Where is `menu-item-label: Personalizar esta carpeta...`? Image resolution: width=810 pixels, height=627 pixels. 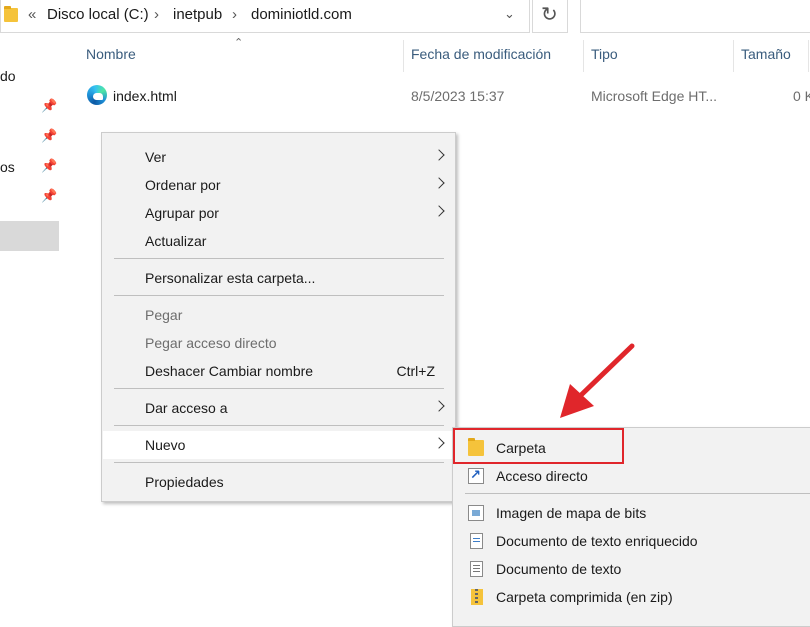
menu-item-label: Personalizar esta carpeta... is located at coordinates (230, 278).